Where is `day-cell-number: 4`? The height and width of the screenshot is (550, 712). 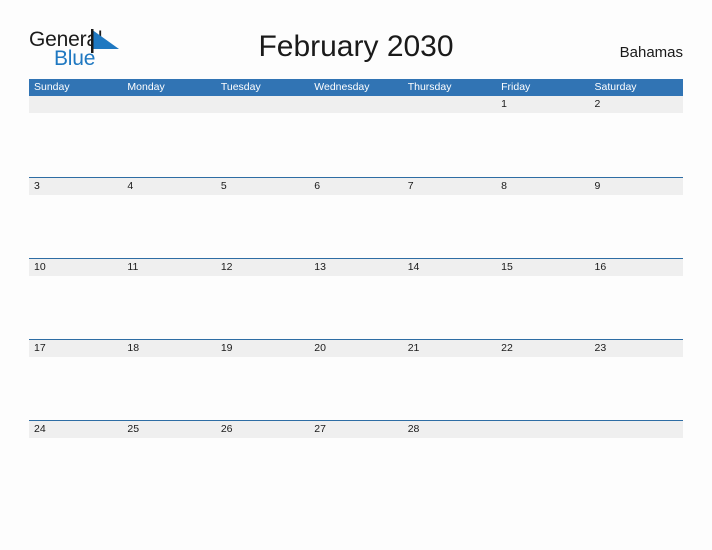
day-cell-number: 4 is located at coordinates (168, 186).